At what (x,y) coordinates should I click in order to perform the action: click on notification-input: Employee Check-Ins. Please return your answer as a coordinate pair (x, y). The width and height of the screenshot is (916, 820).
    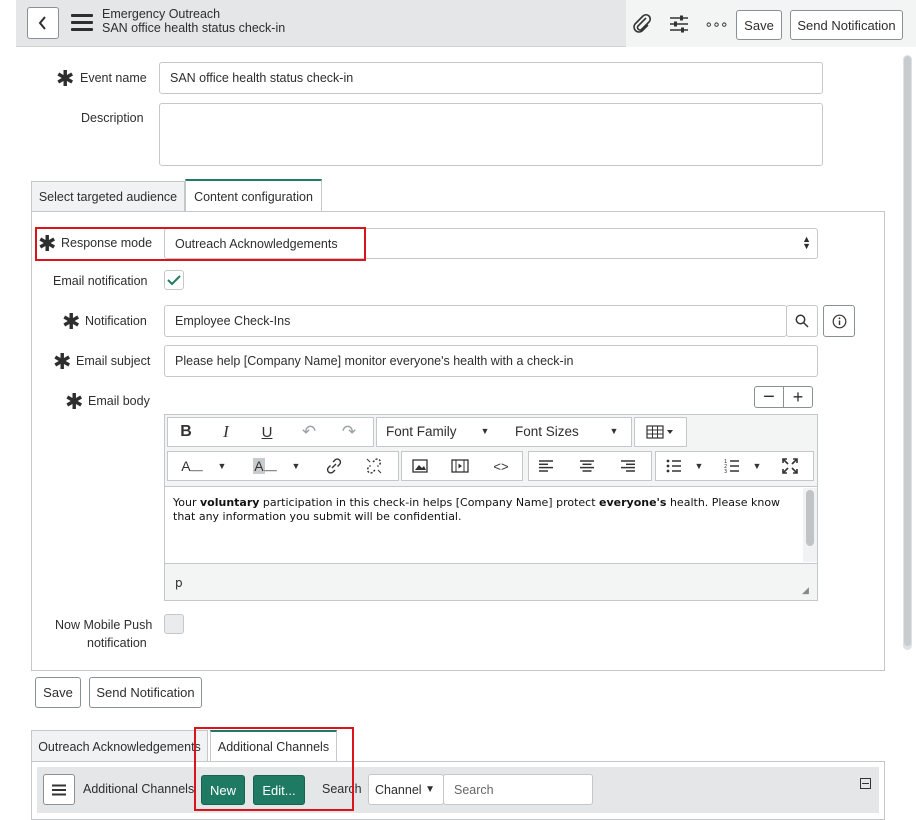
    Looking at the image, I should click on (475, 321).